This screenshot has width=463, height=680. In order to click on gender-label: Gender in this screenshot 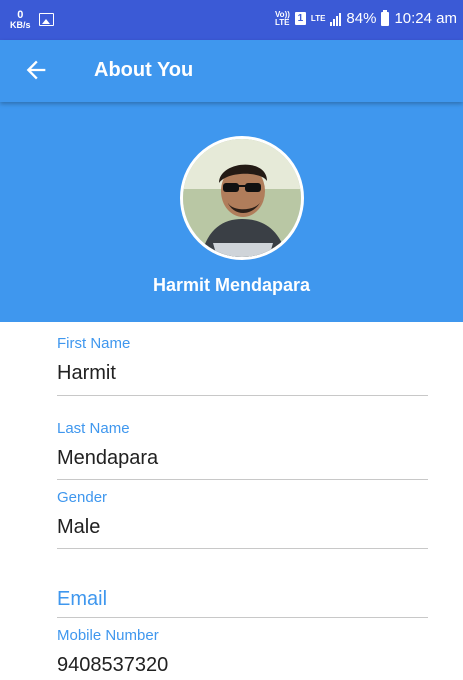, I will do `click(82, 497)`.